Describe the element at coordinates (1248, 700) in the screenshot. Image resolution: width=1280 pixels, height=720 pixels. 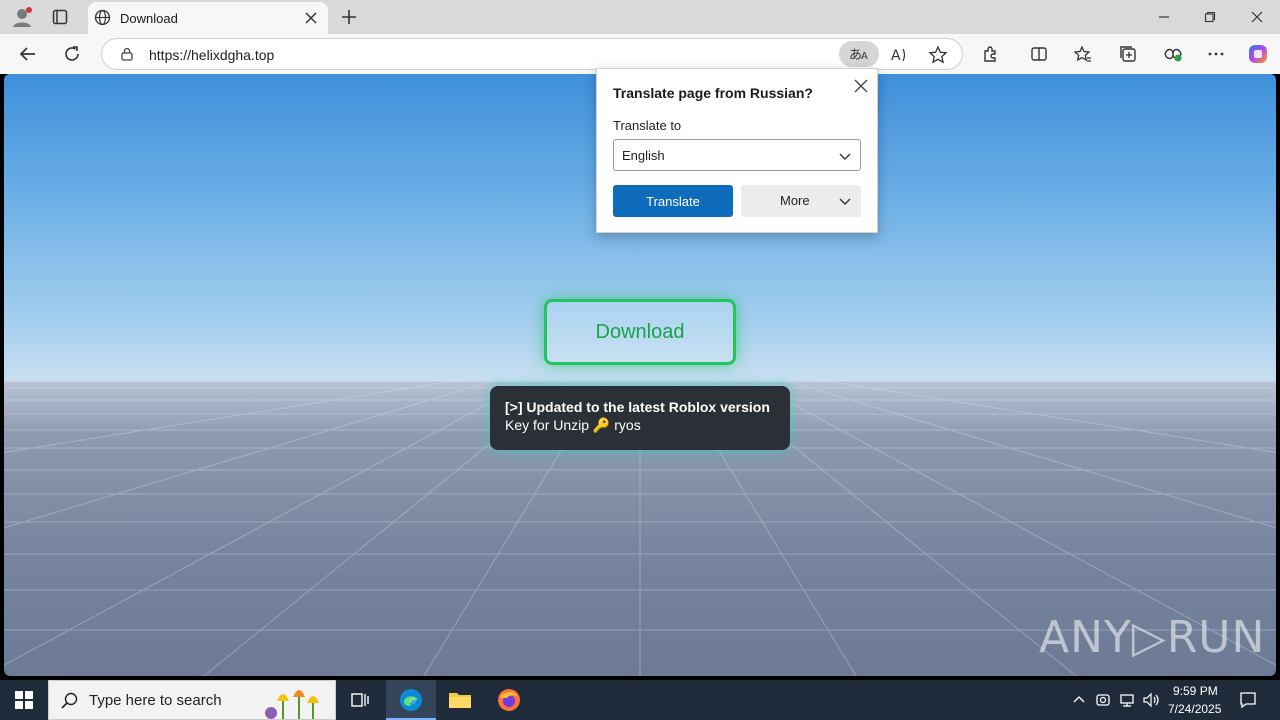
I see `notification-icon` at that location.